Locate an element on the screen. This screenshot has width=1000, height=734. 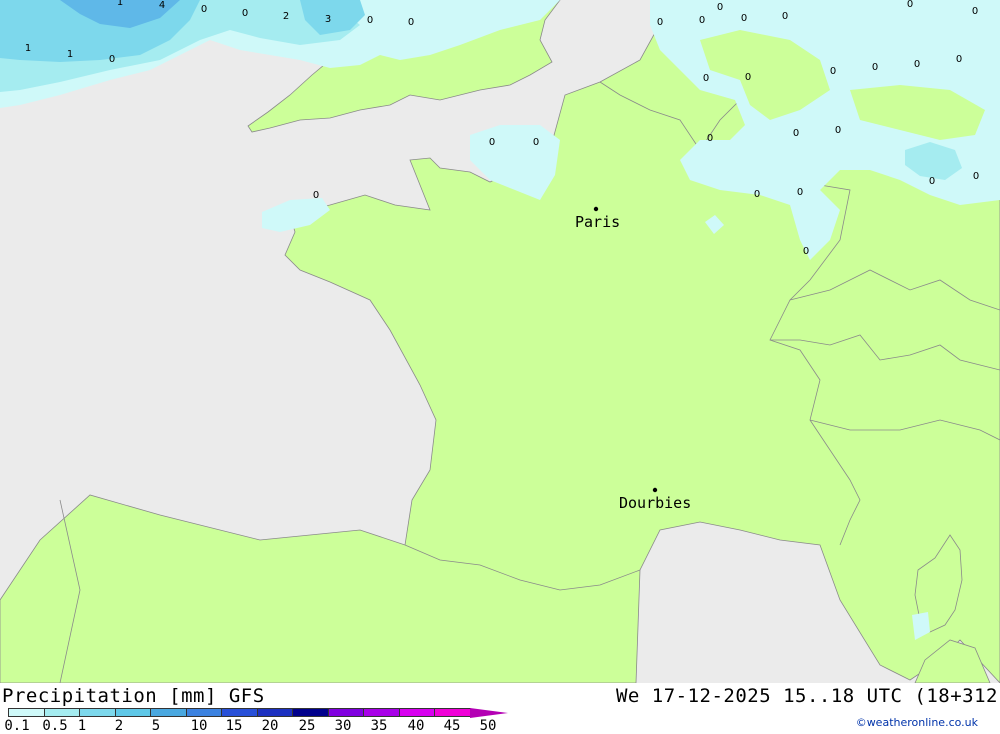
color-scale-label: 25 is located at coordinates (307, 726).